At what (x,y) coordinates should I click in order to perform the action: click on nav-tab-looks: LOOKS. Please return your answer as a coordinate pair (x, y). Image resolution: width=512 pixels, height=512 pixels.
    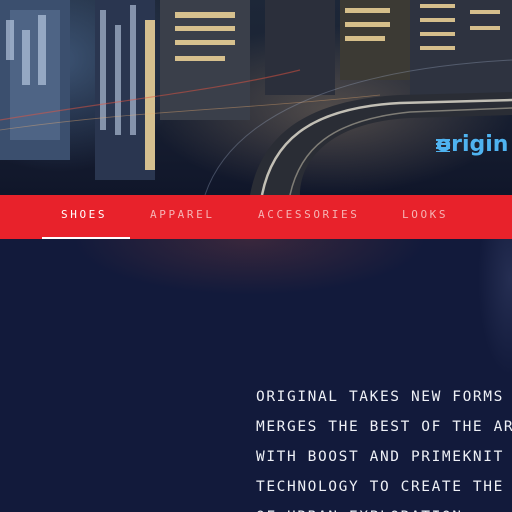
    Looking at the image, I should click on (425, 217).